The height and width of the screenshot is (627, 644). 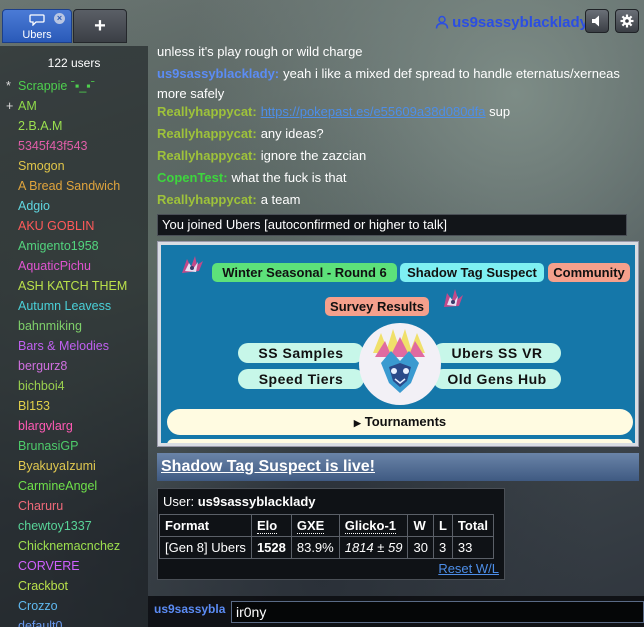 What do you see at coordinates (257, 501) in the screenshot?
I see `rating-user-name: us9sassyblacklady` at bounding box center [257, 501].